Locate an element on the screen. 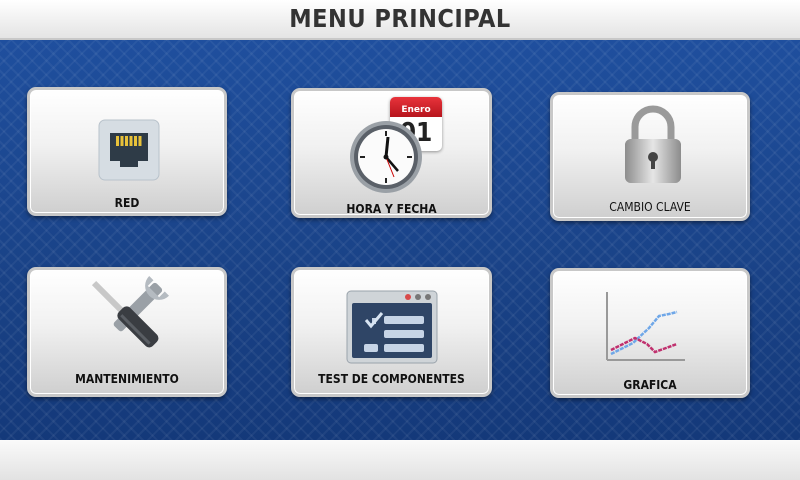 Image resolution: width=800 pixels, height=480 pixels. header-bar: MENU PRINCIPAL is located at coordinates (400, 20).